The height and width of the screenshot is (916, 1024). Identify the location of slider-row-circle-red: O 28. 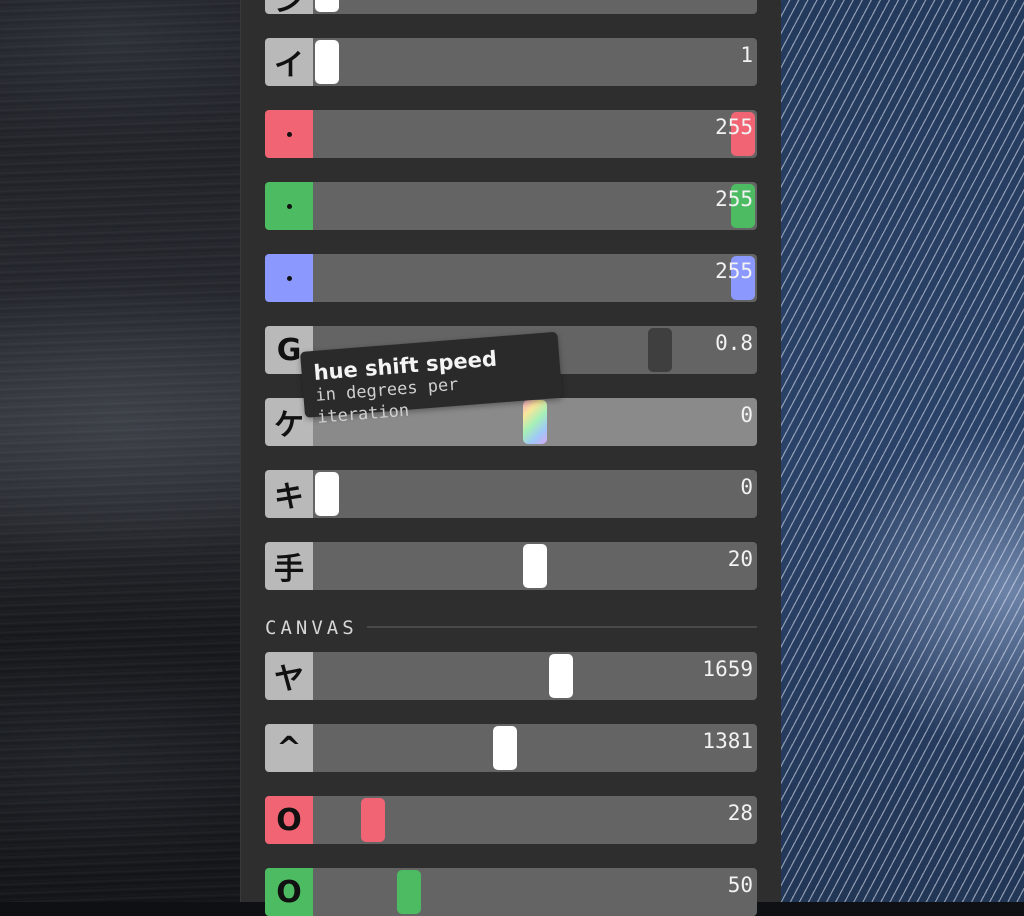
(511, 820).